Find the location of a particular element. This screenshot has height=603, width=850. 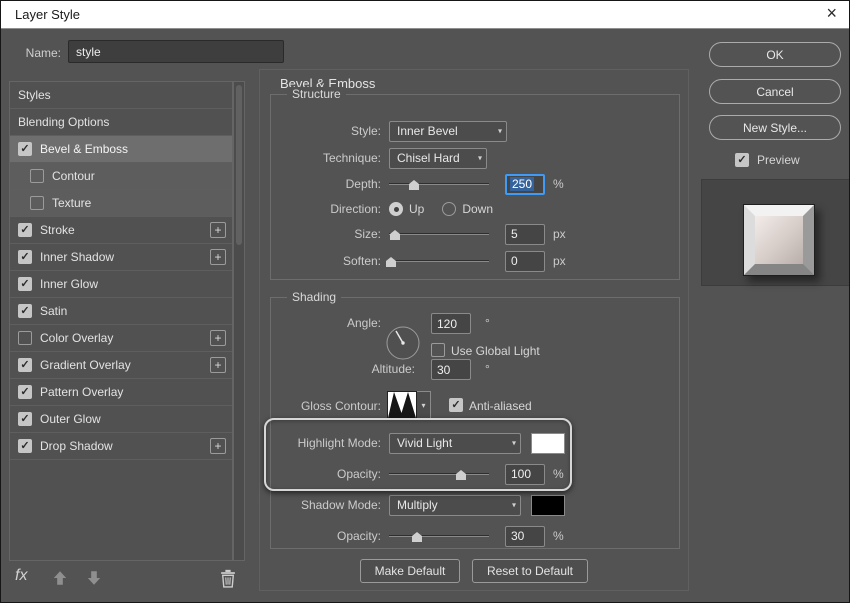

soften-input: 0 is located at coordinates (525, 261).